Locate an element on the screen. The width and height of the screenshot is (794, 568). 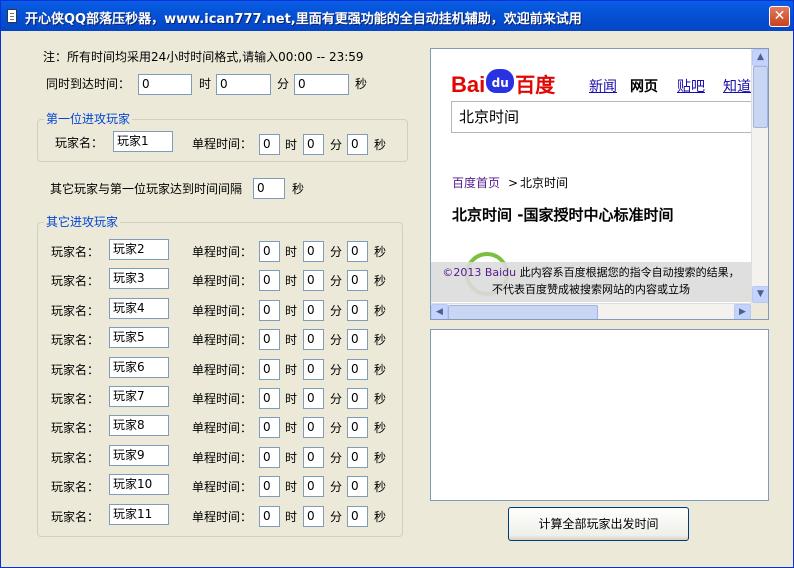
copyright-line1: 此内容系百度根据您的指令自动搜索的结果， is located at coordinates (629, 272).